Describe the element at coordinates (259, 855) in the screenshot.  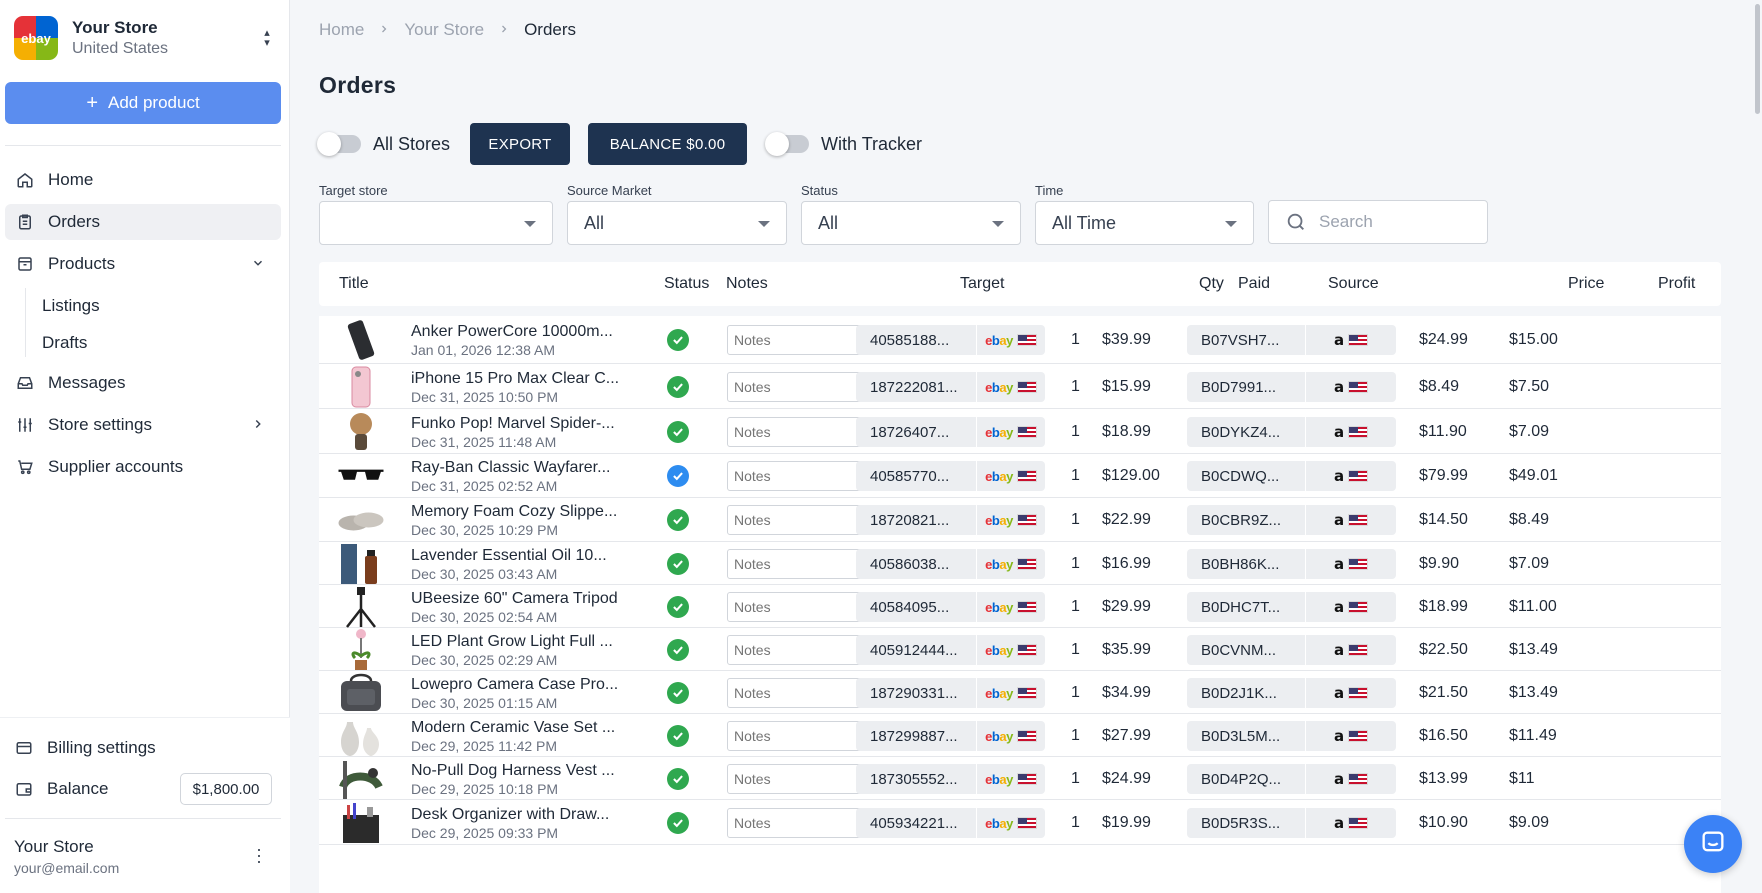
I see `more-options-icon: · · ·` at that location.